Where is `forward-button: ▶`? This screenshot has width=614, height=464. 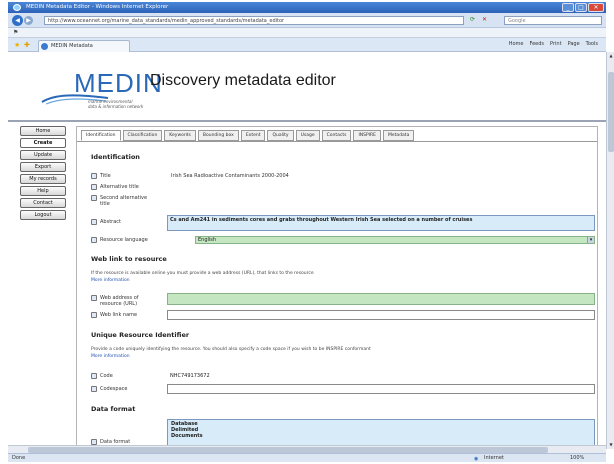
forward-button: ▶ is located at coordinates (28, 20).